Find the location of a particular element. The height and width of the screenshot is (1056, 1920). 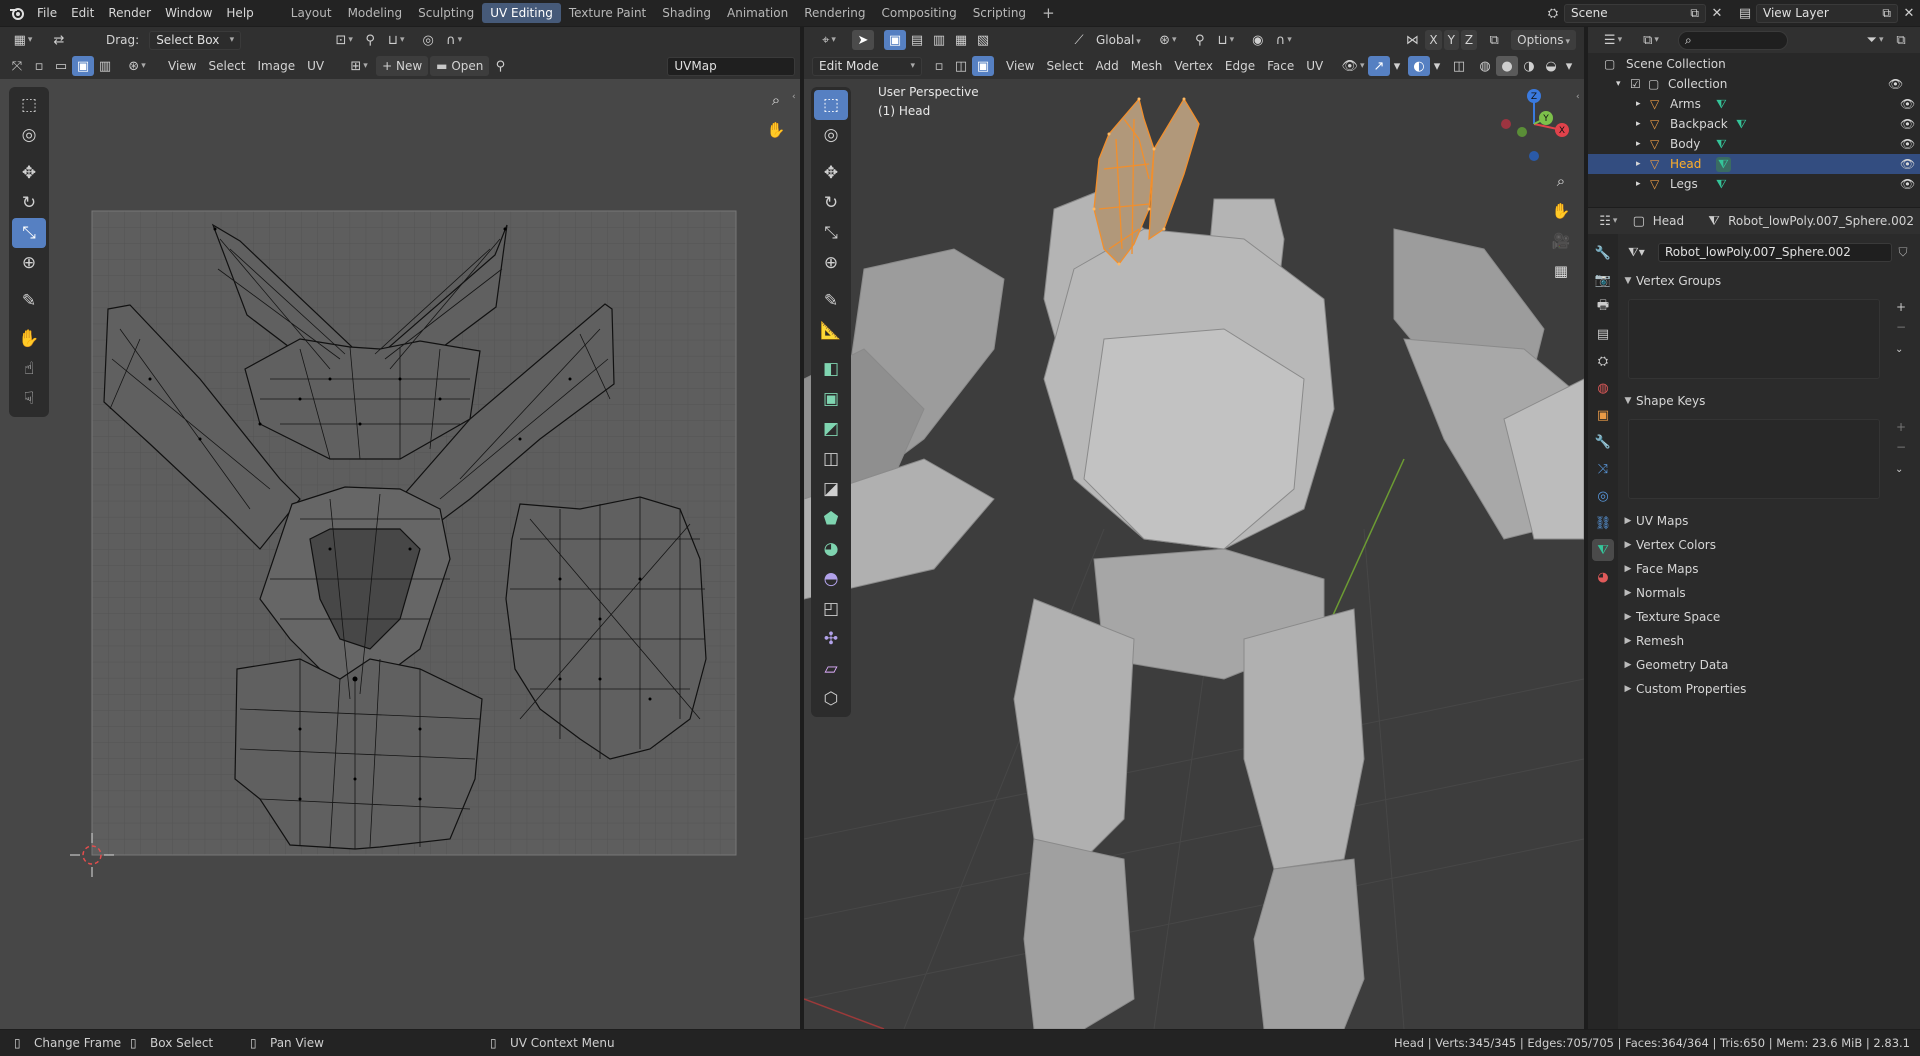

render-tab-icon: 📷 is located at coordinates (1603, 280).